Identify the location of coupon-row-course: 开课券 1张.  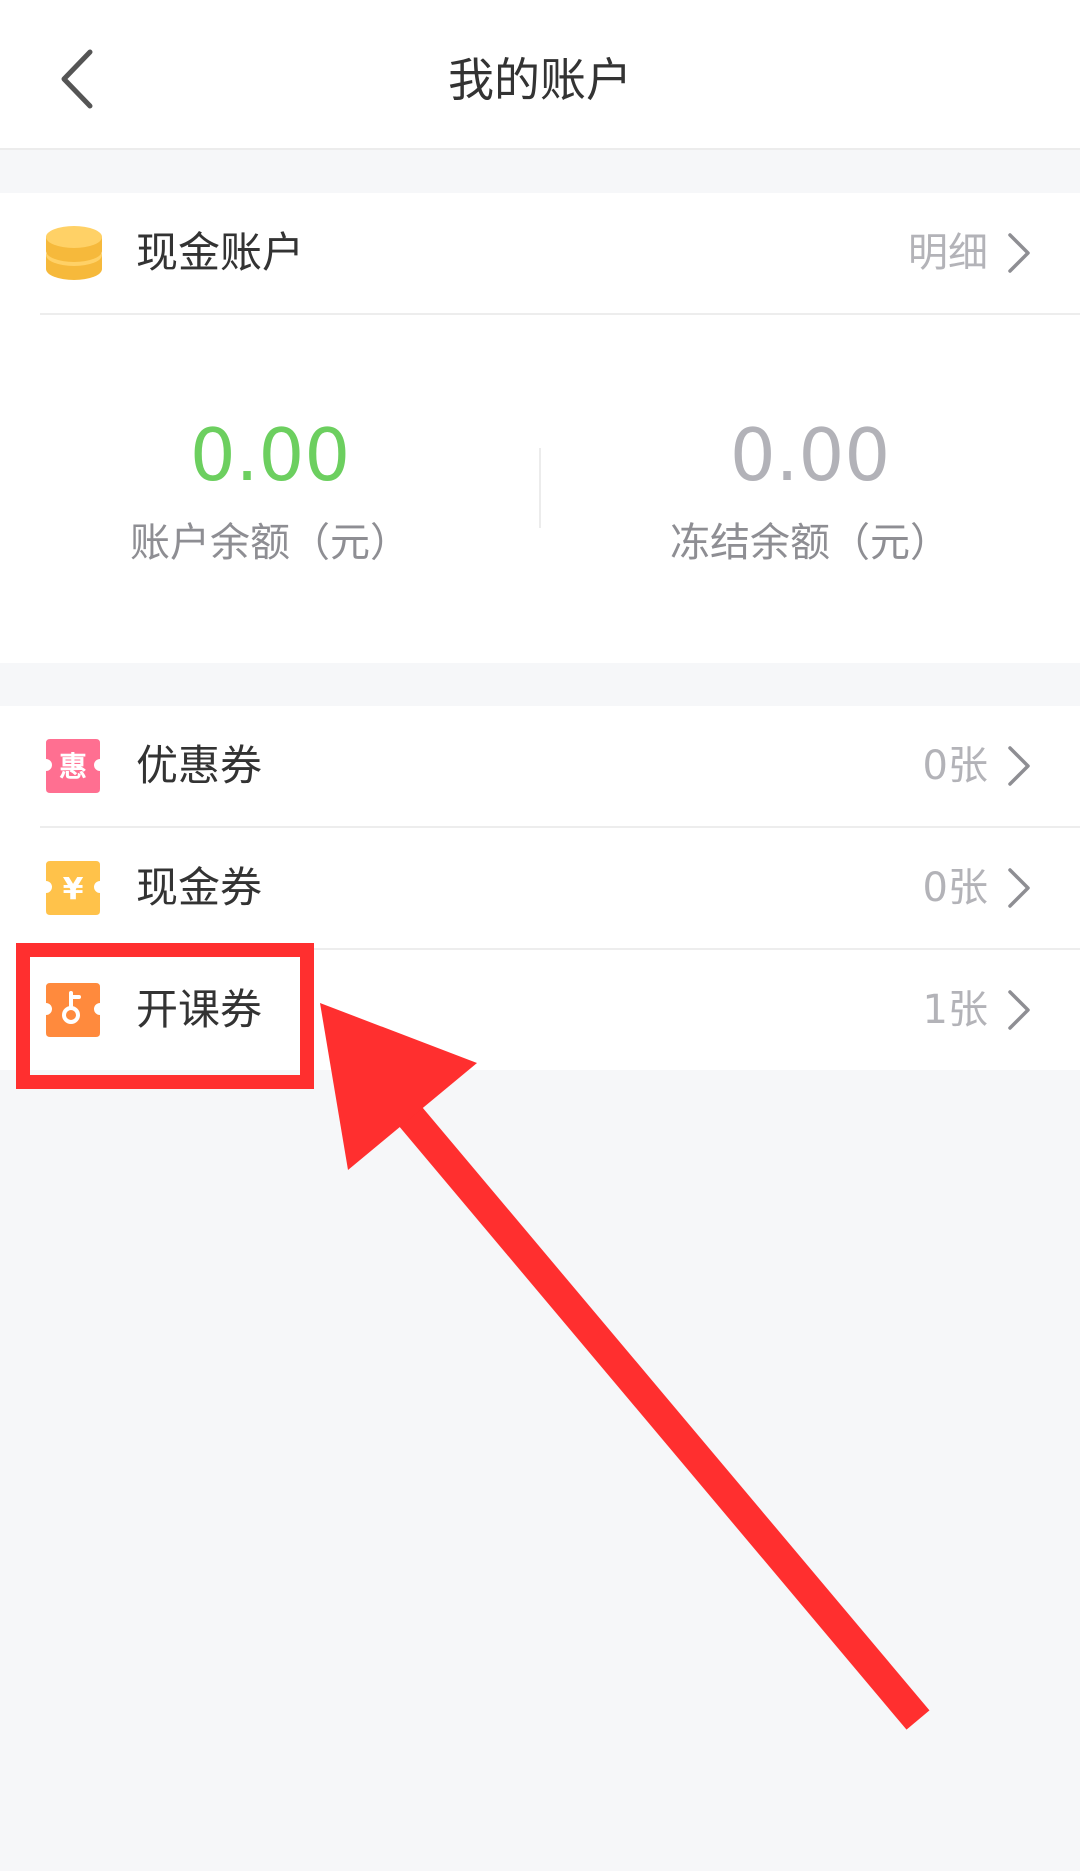
(540, 1010).